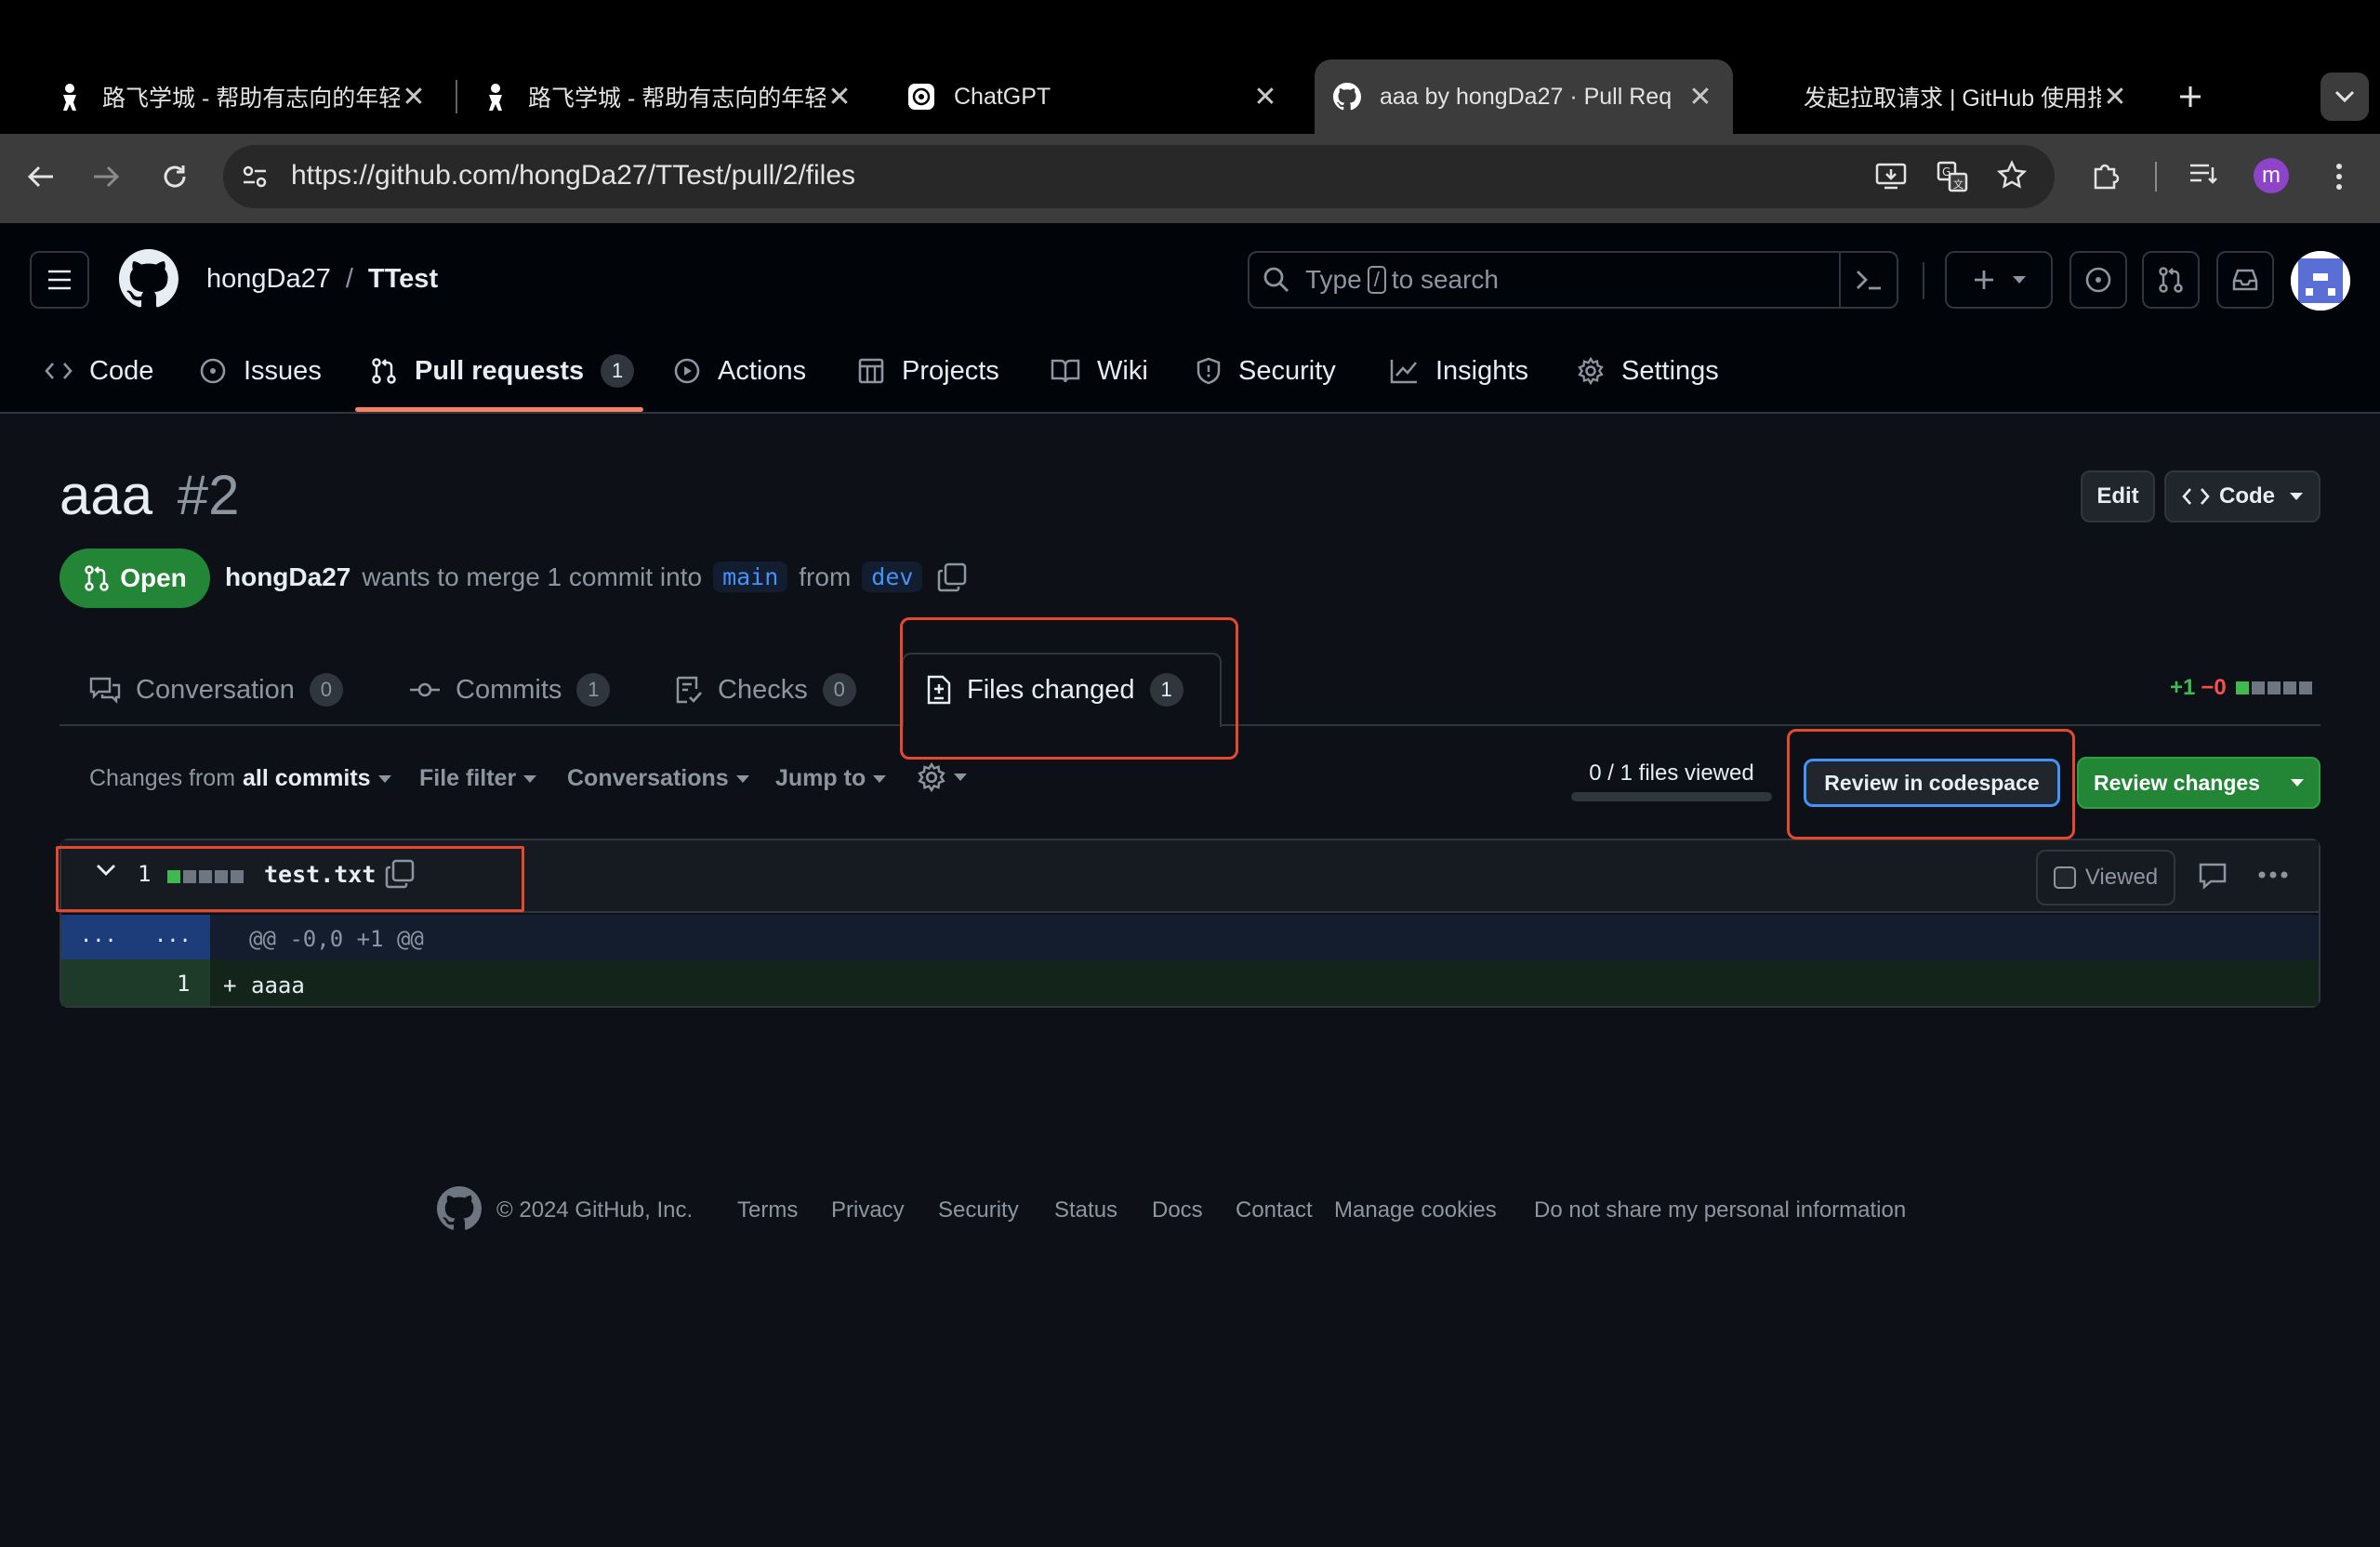 This screenshot has height=1547, width=2380. I want to click on repo-link: TTest, so click(403, 279).